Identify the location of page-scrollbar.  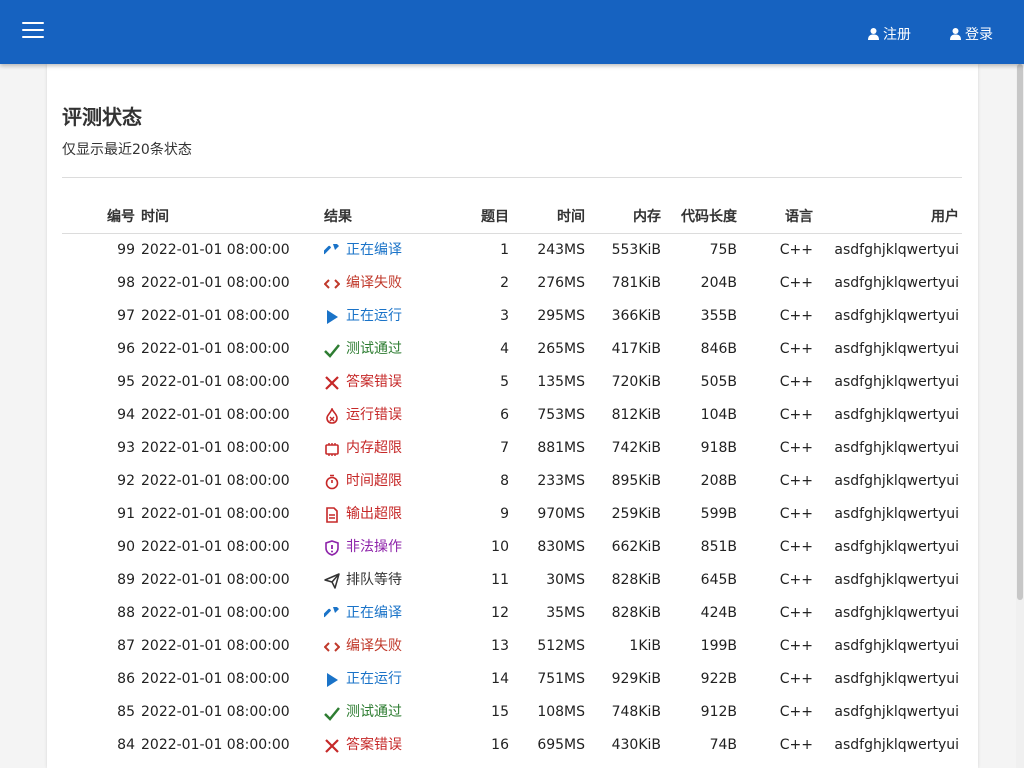
(1020, 416).